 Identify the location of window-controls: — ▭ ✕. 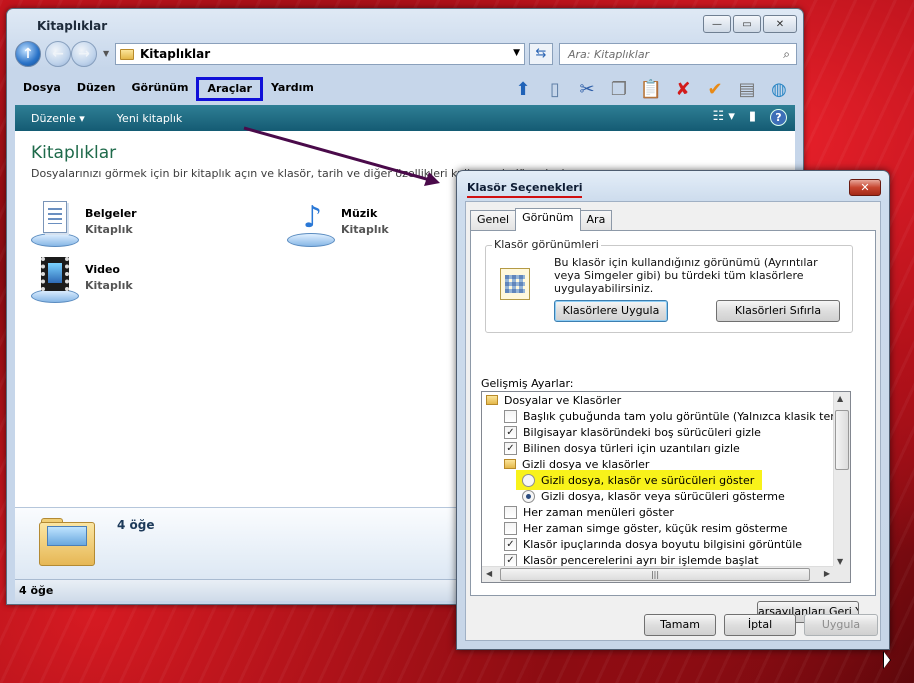
(750, 24).